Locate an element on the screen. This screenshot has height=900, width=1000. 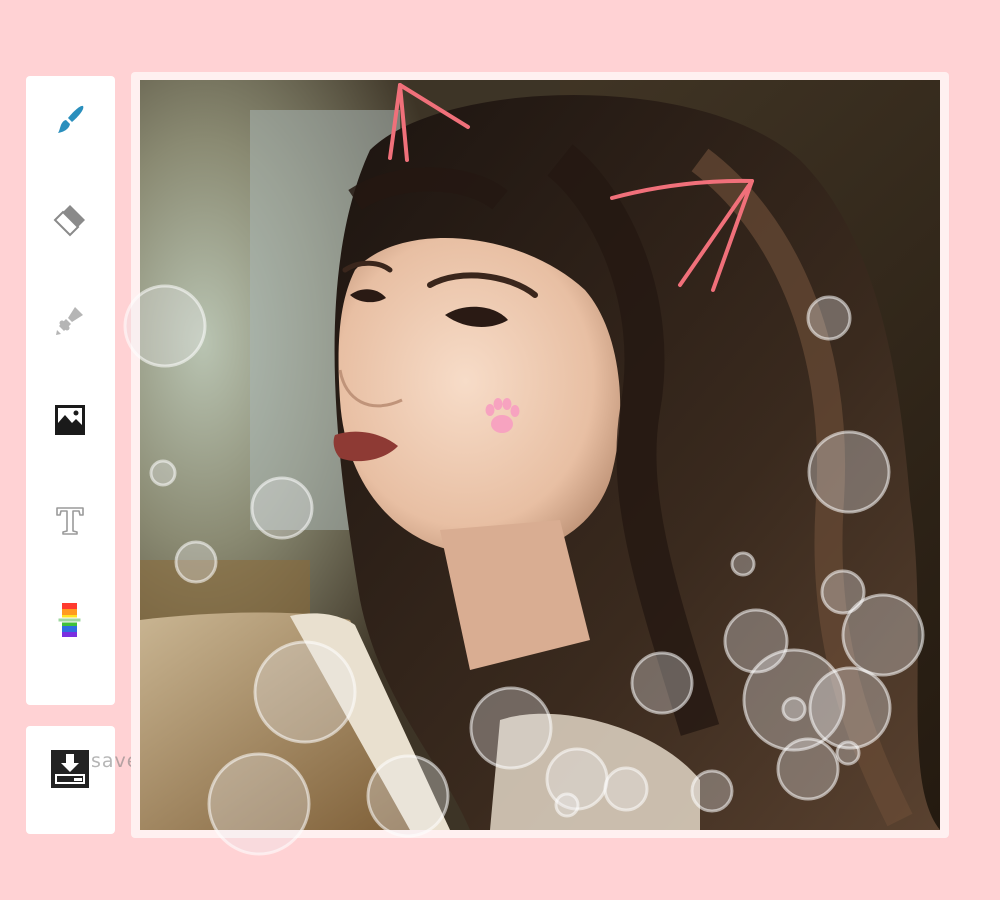
stamp-tool-button is located at coordinates (70, 320).